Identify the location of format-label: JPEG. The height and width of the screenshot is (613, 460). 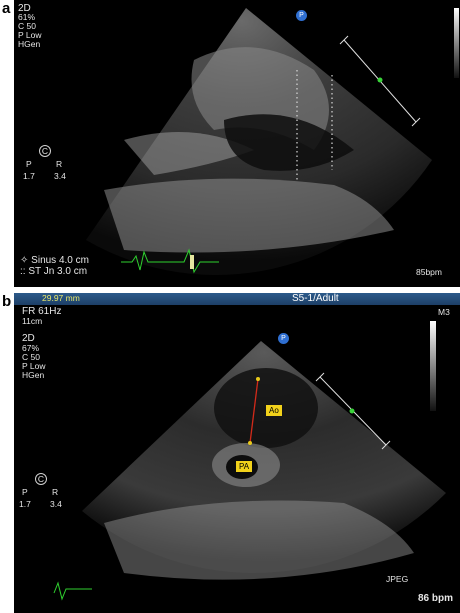
(397, 579).